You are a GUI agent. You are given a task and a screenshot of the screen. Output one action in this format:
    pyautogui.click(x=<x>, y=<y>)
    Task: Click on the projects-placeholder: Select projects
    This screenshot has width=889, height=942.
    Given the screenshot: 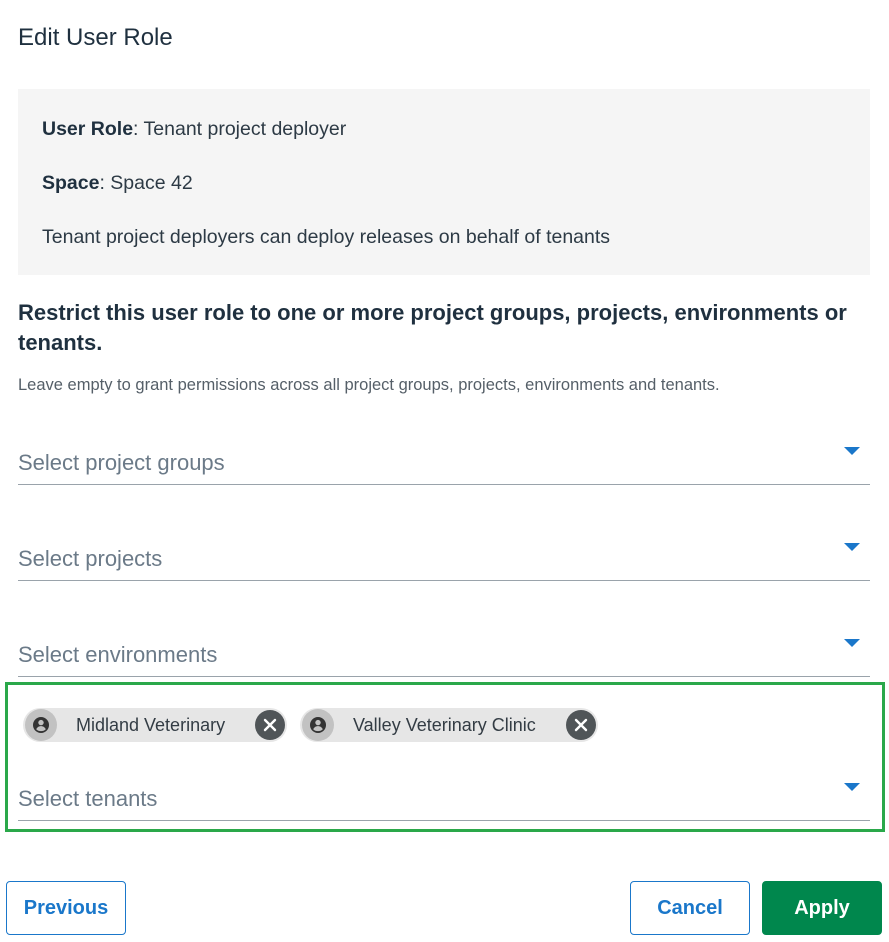 What is the action you would take?
    pyautogui.click(x=90, y=558)
    